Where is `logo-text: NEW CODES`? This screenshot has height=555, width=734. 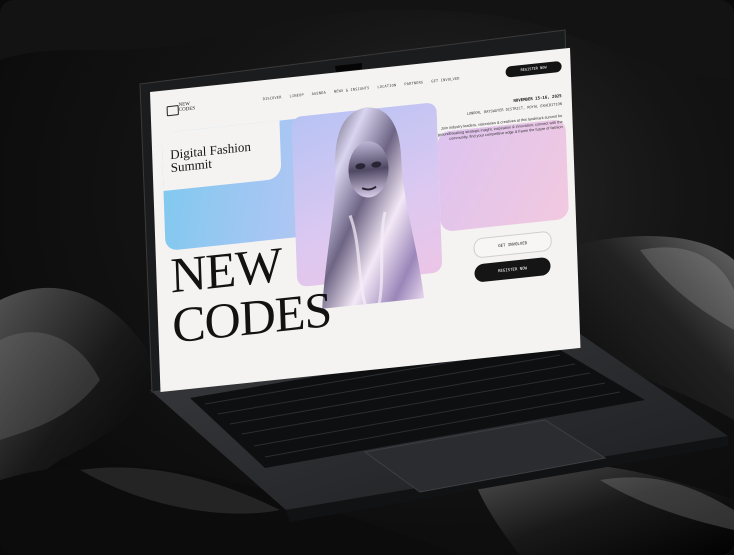
logo-text: NEW CODES is located at coordinates (187, 107).